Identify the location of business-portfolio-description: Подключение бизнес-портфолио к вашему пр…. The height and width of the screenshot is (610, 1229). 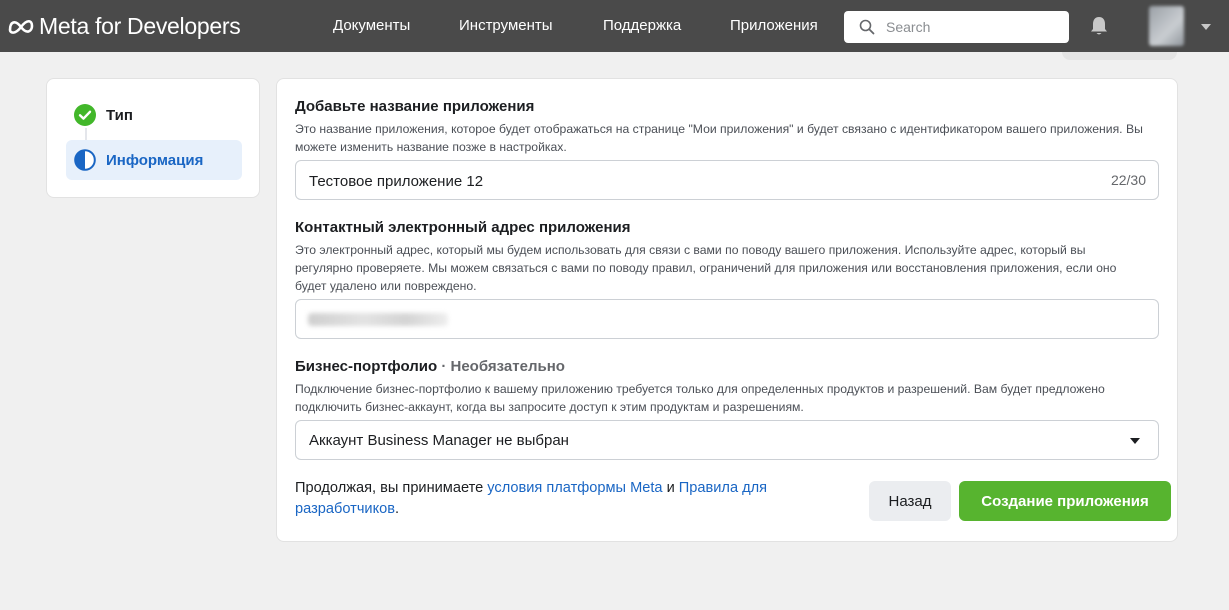
(700, 398).